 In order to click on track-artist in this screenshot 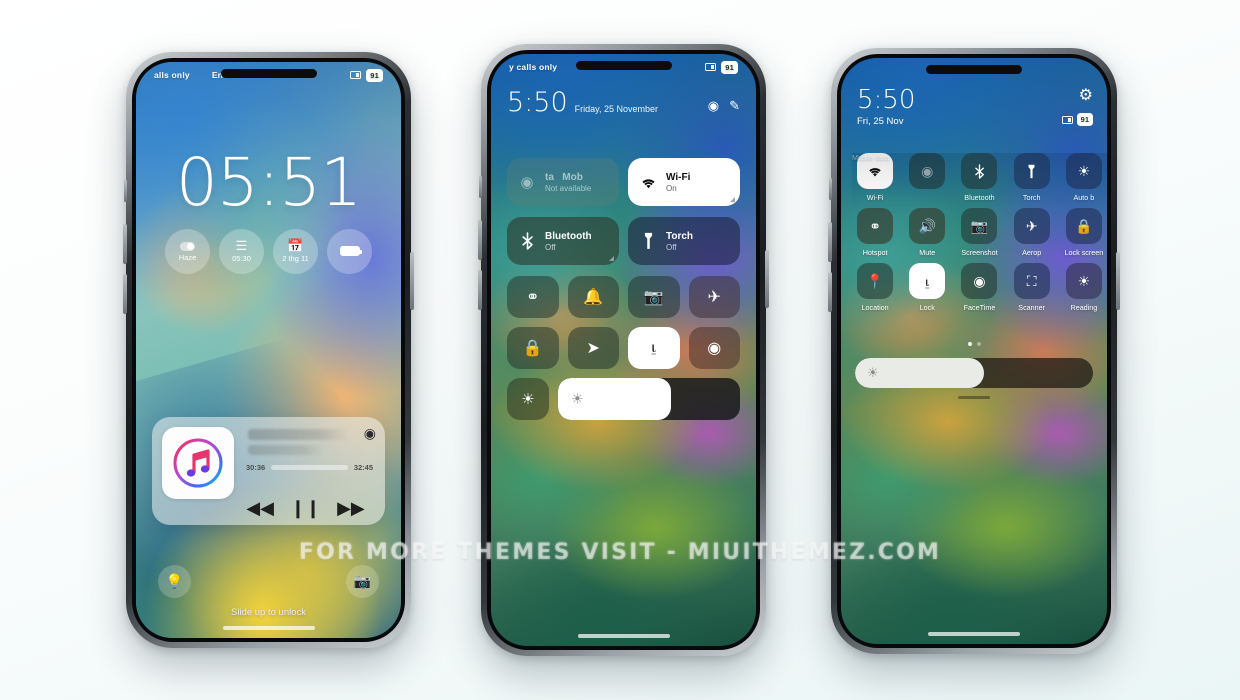, I will do `click(286, 450)`.